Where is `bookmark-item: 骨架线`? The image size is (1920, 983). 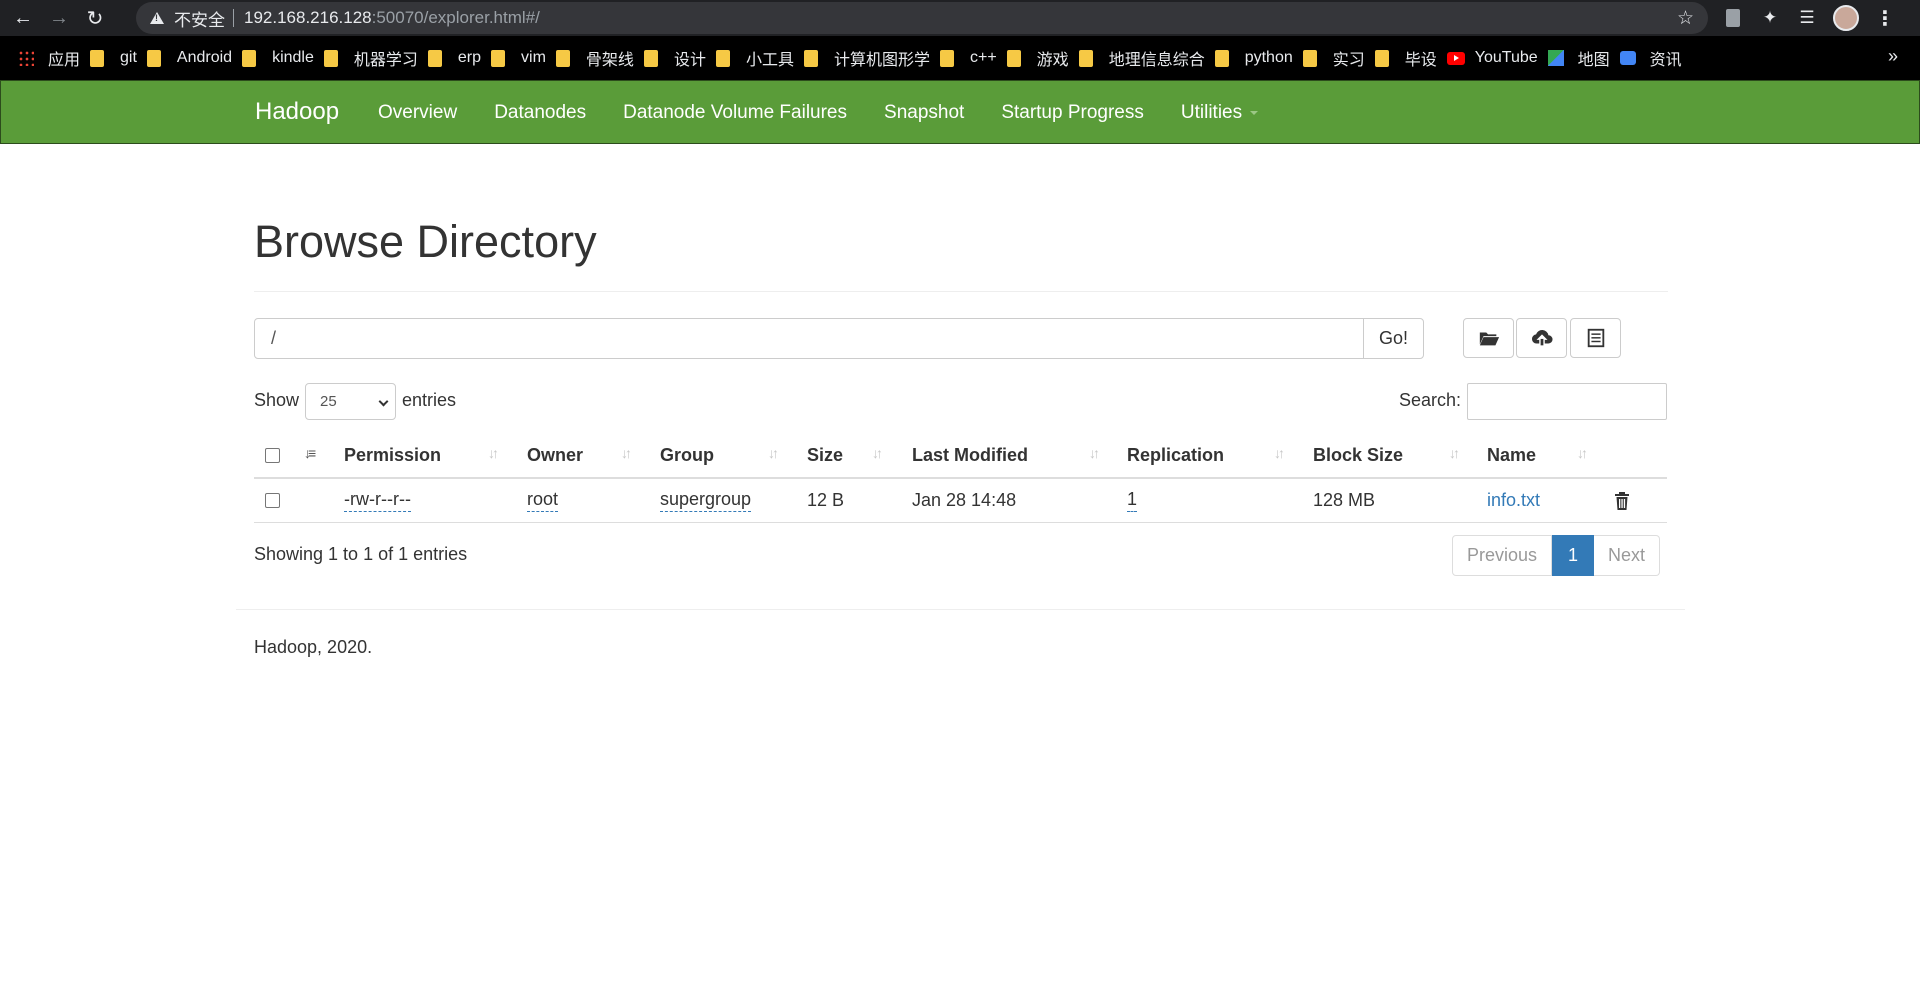 bookmark-item: 骨架线 is located at coordinates (594, 58).